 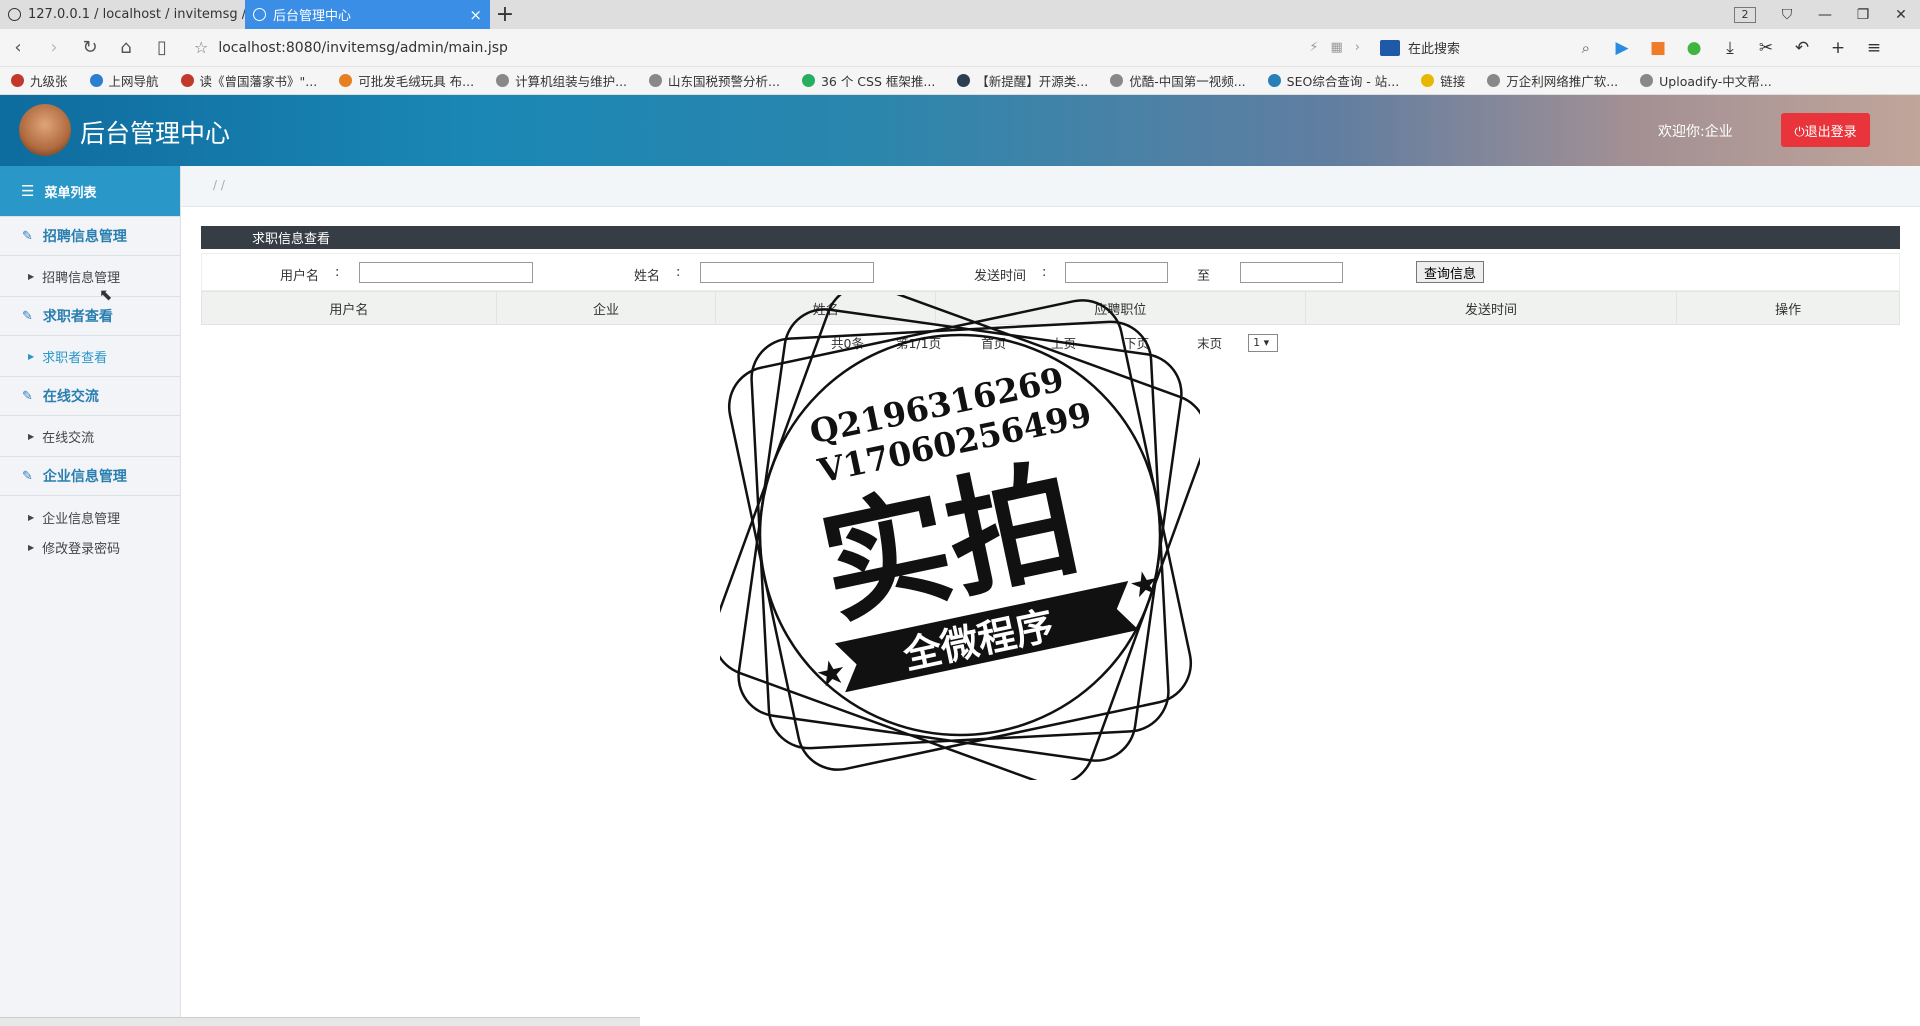 I want to click on sidebar-item-jobseekers: ▶ 求职者查看, so click(x=90, y=356).